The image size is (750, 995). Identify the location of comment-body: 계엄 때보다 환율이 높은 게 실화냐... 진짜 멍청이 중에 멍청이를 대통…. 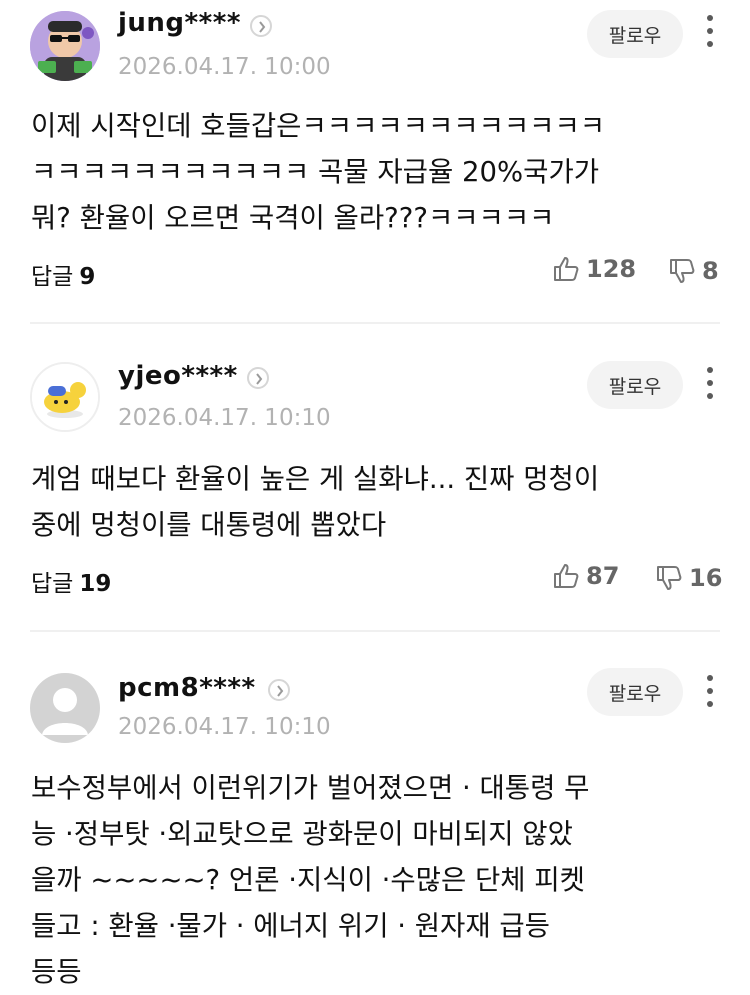
(371, 502).